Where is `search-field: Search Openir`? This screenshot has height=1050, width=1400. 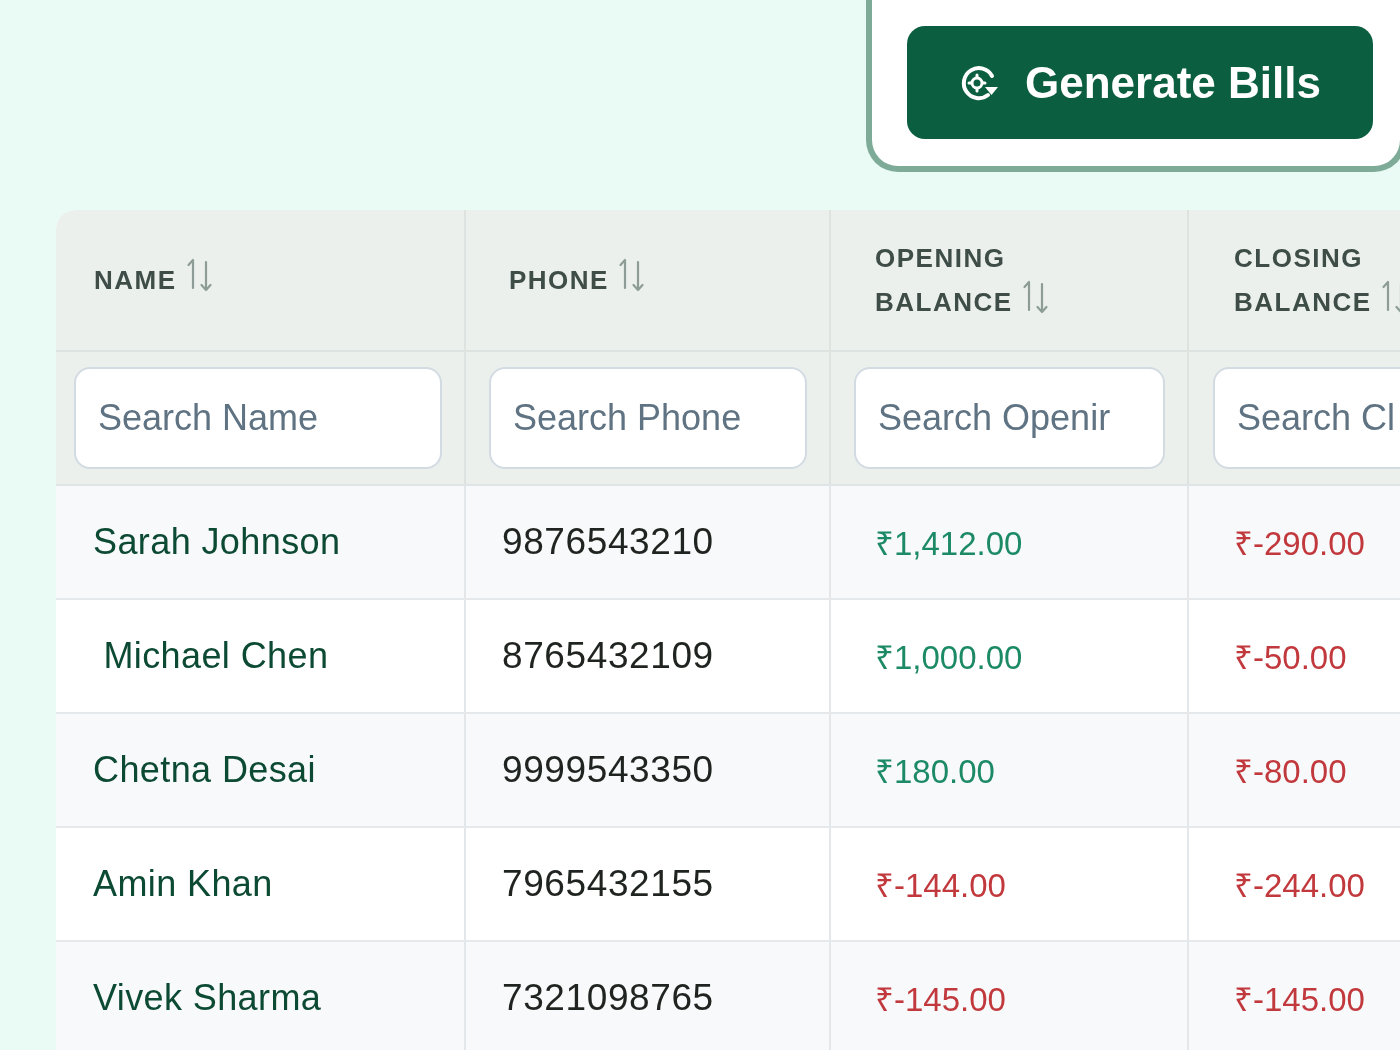
search-field: Search Openir is located at coordinates (1009, 418).